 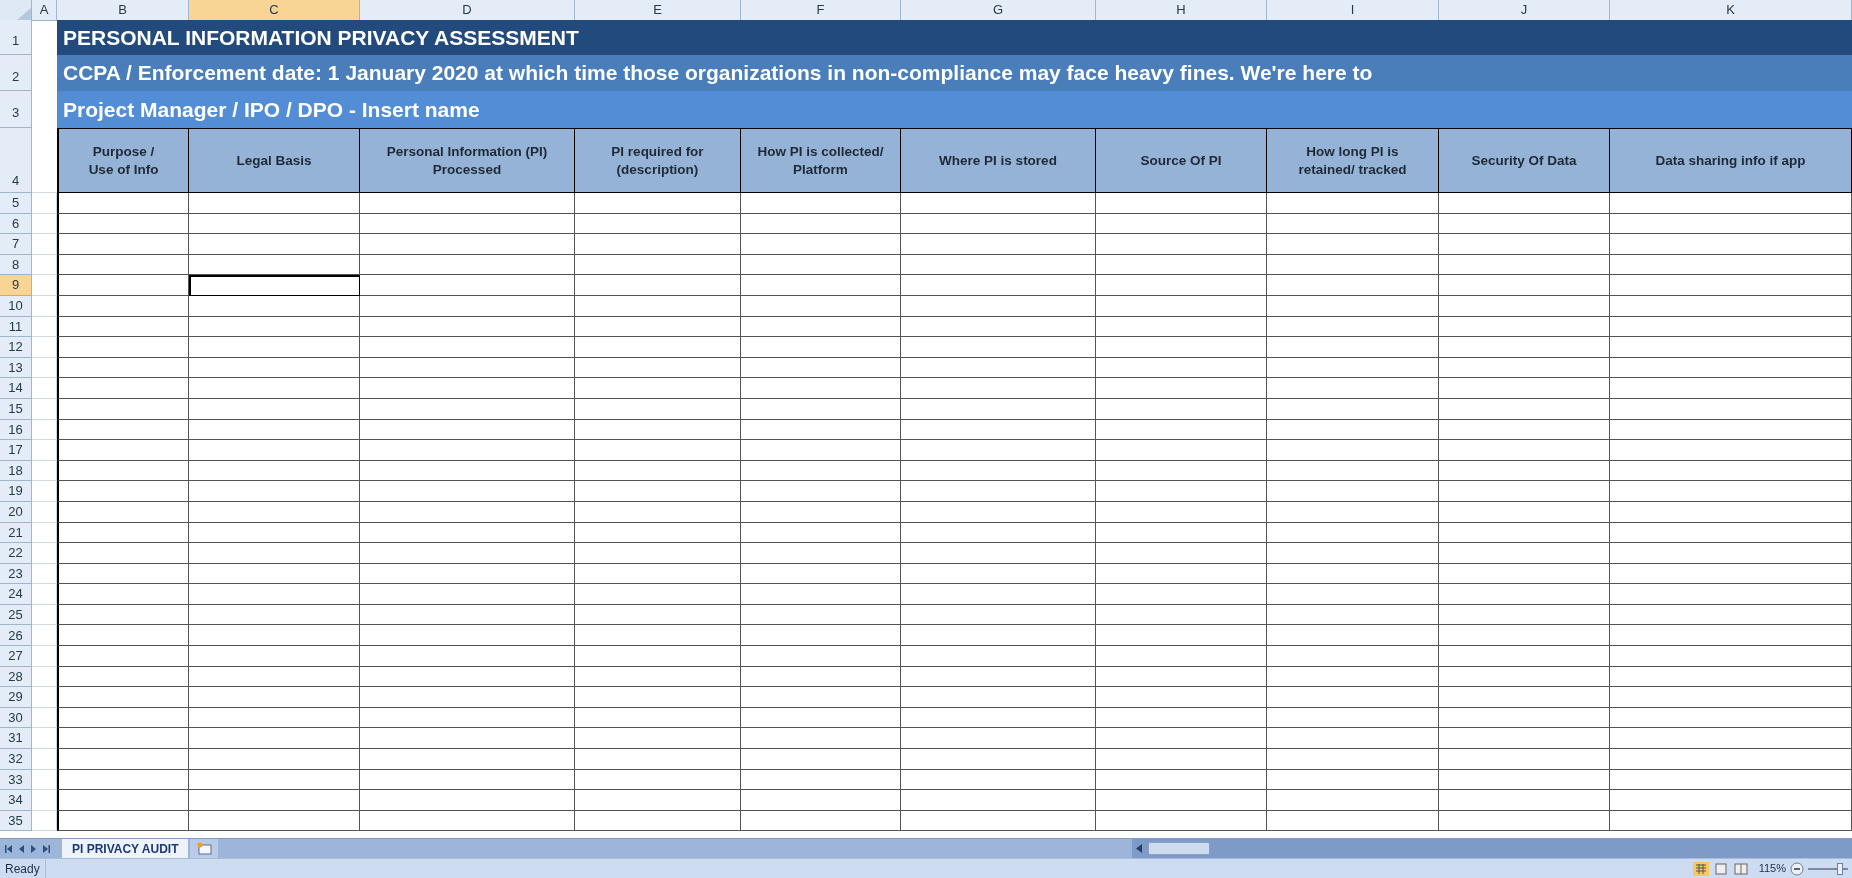 What do you see at coordinates (16, 388) in the screenshot?
I see `row-header: 14` at bounding box center [16, 388].